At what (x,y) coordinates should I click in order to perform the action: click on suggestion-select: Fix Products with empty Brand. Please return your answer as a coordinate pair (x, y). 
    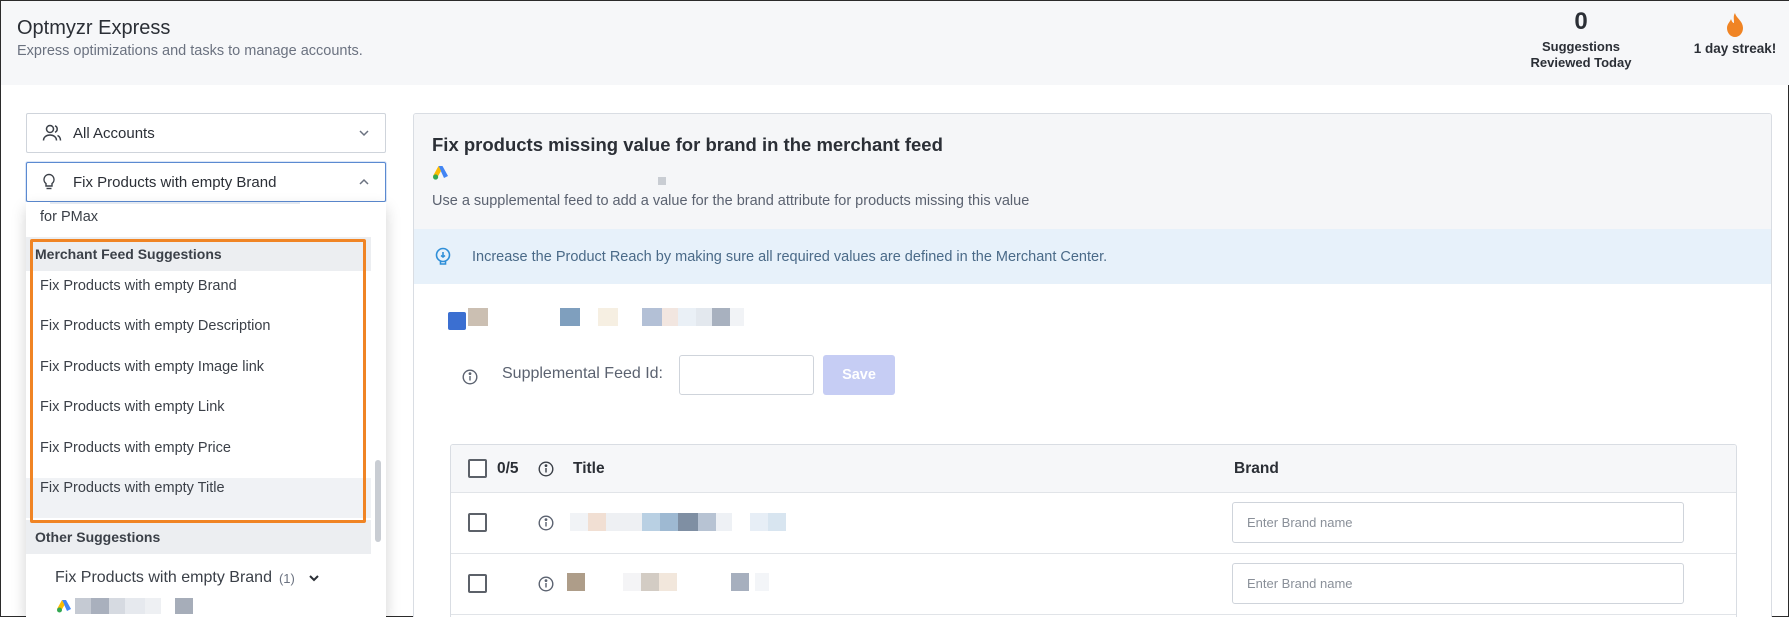
    Looking at the image, I should click on (206, 182).